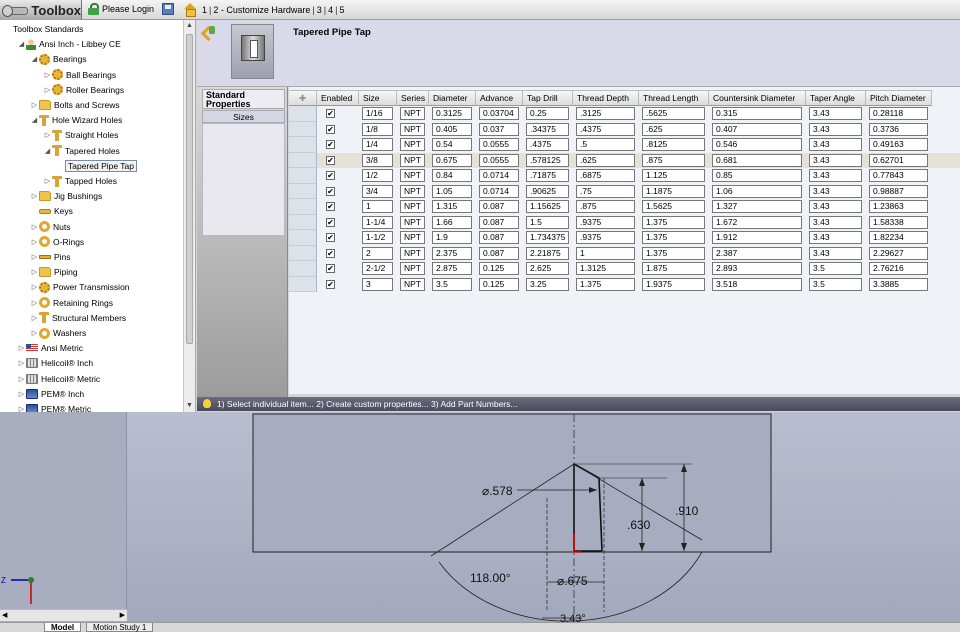 The width and height of the screenshot is (960, 632). What do you see at coordinates (80, 181) in the screenshot?
I see `tree-item: ▷ Tapped Holes` at bounding box center [80, 181].